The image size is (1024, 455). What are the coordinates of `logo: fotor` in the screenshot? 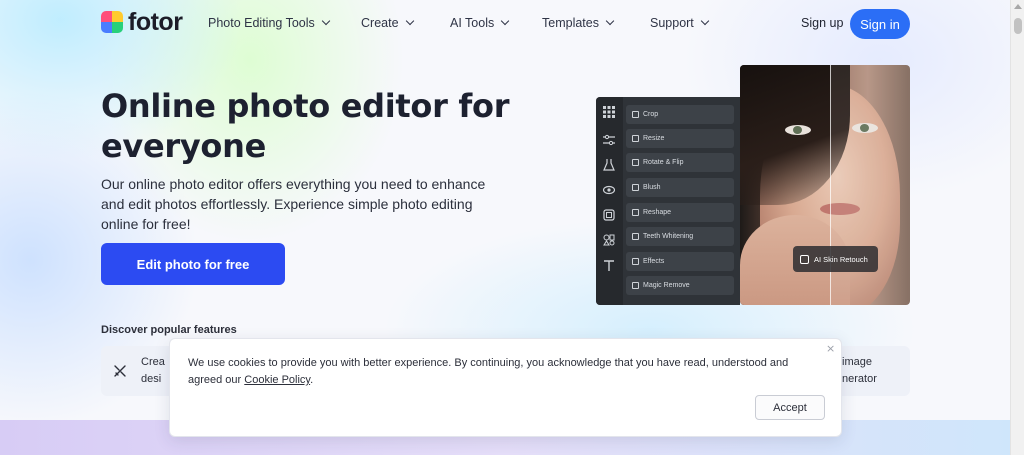 It's located at (142, 22).